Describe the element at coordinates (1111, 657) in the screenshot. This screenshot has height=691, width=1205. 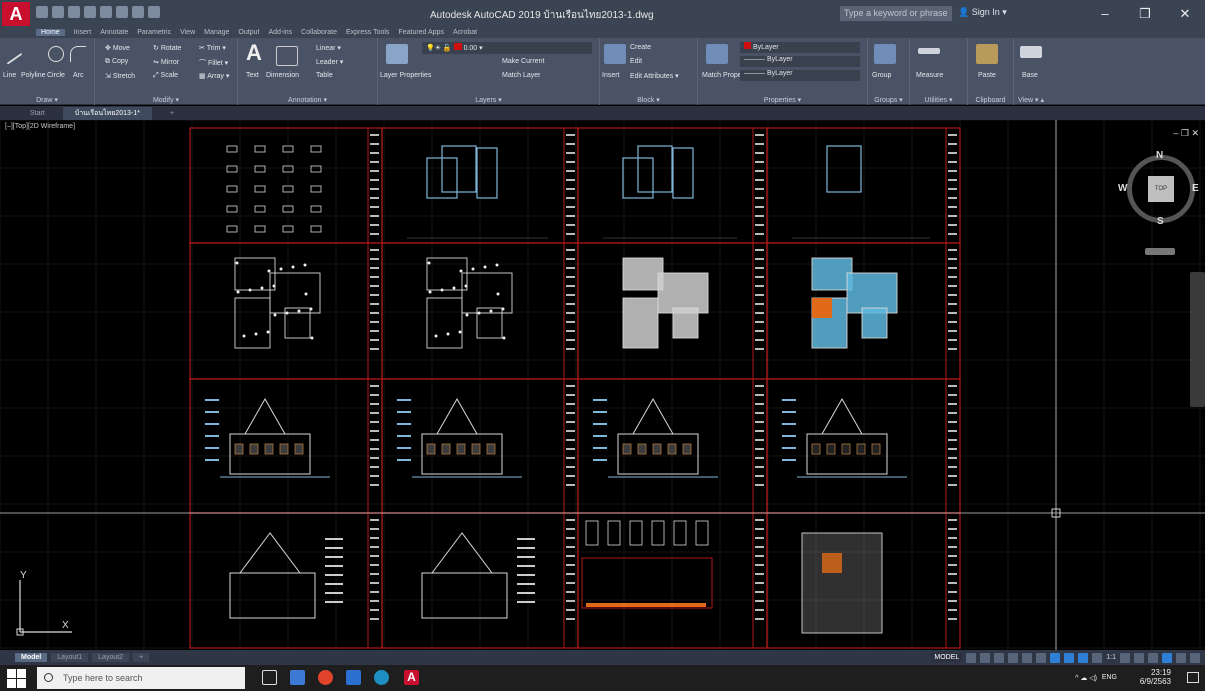
I see `annotation-scale-value: 1:1` at that location.